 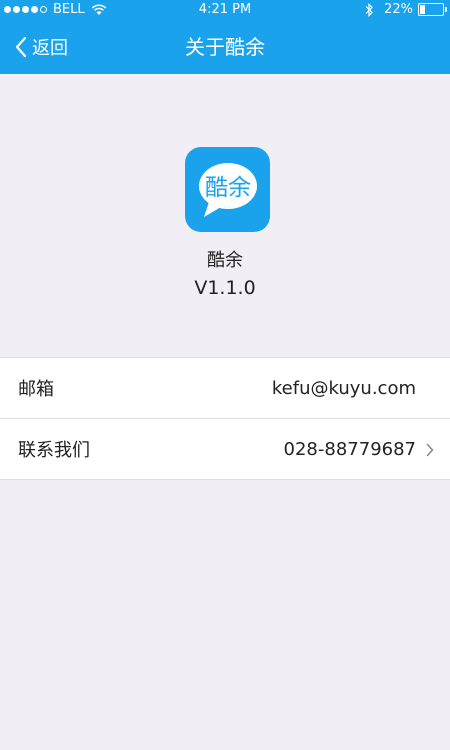 What do you see at coordinates (225, 448) in the screenshot?
I see `contact-us-row: 联系我们 028-88779687` at bounding box center [225, 448].